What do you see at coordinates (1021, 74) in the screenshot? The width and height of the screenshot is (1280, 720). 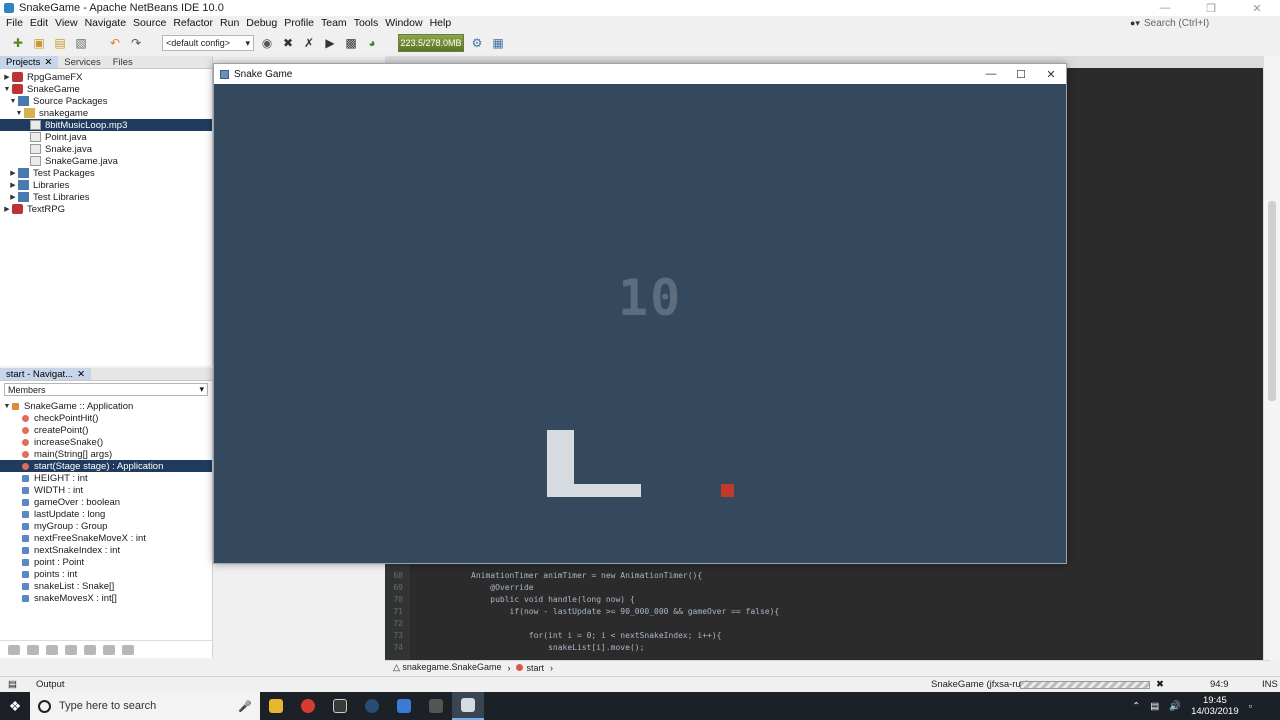 I see `maximize-icon: ☐` at bounding box center [1021, 74].